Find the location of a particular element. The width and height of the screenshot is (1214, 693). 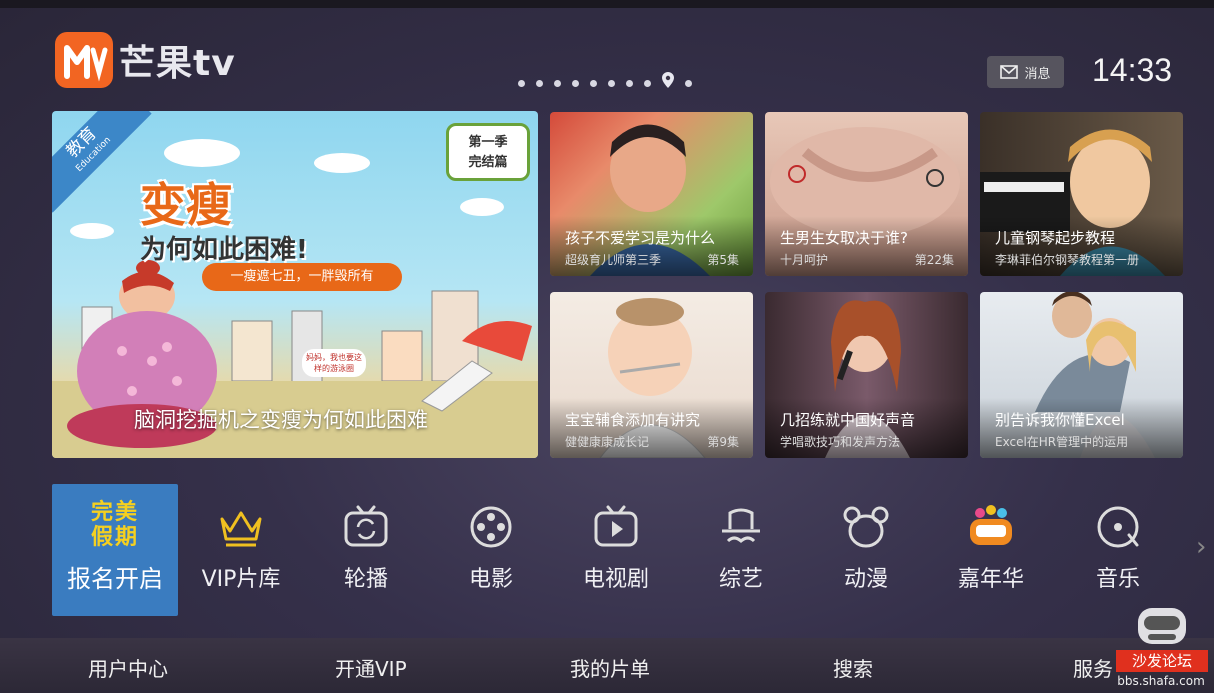

tv-play-icon is located at coordinates (616, 526).